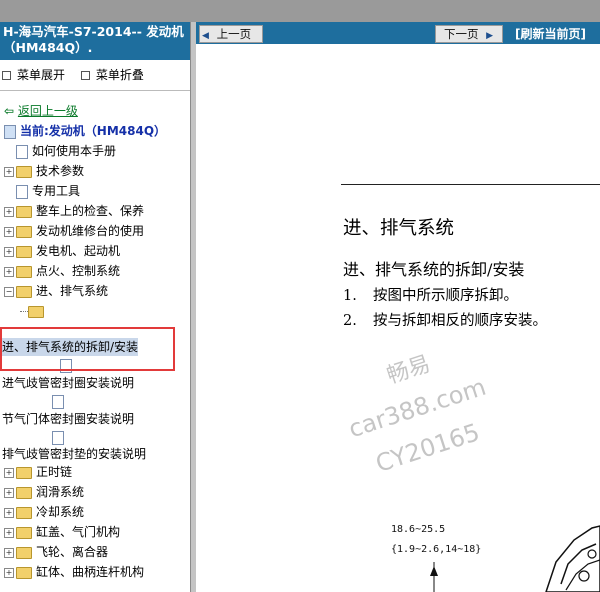  I want to click on toc-item: + 发动机维修台的使用, so click(74, 231).